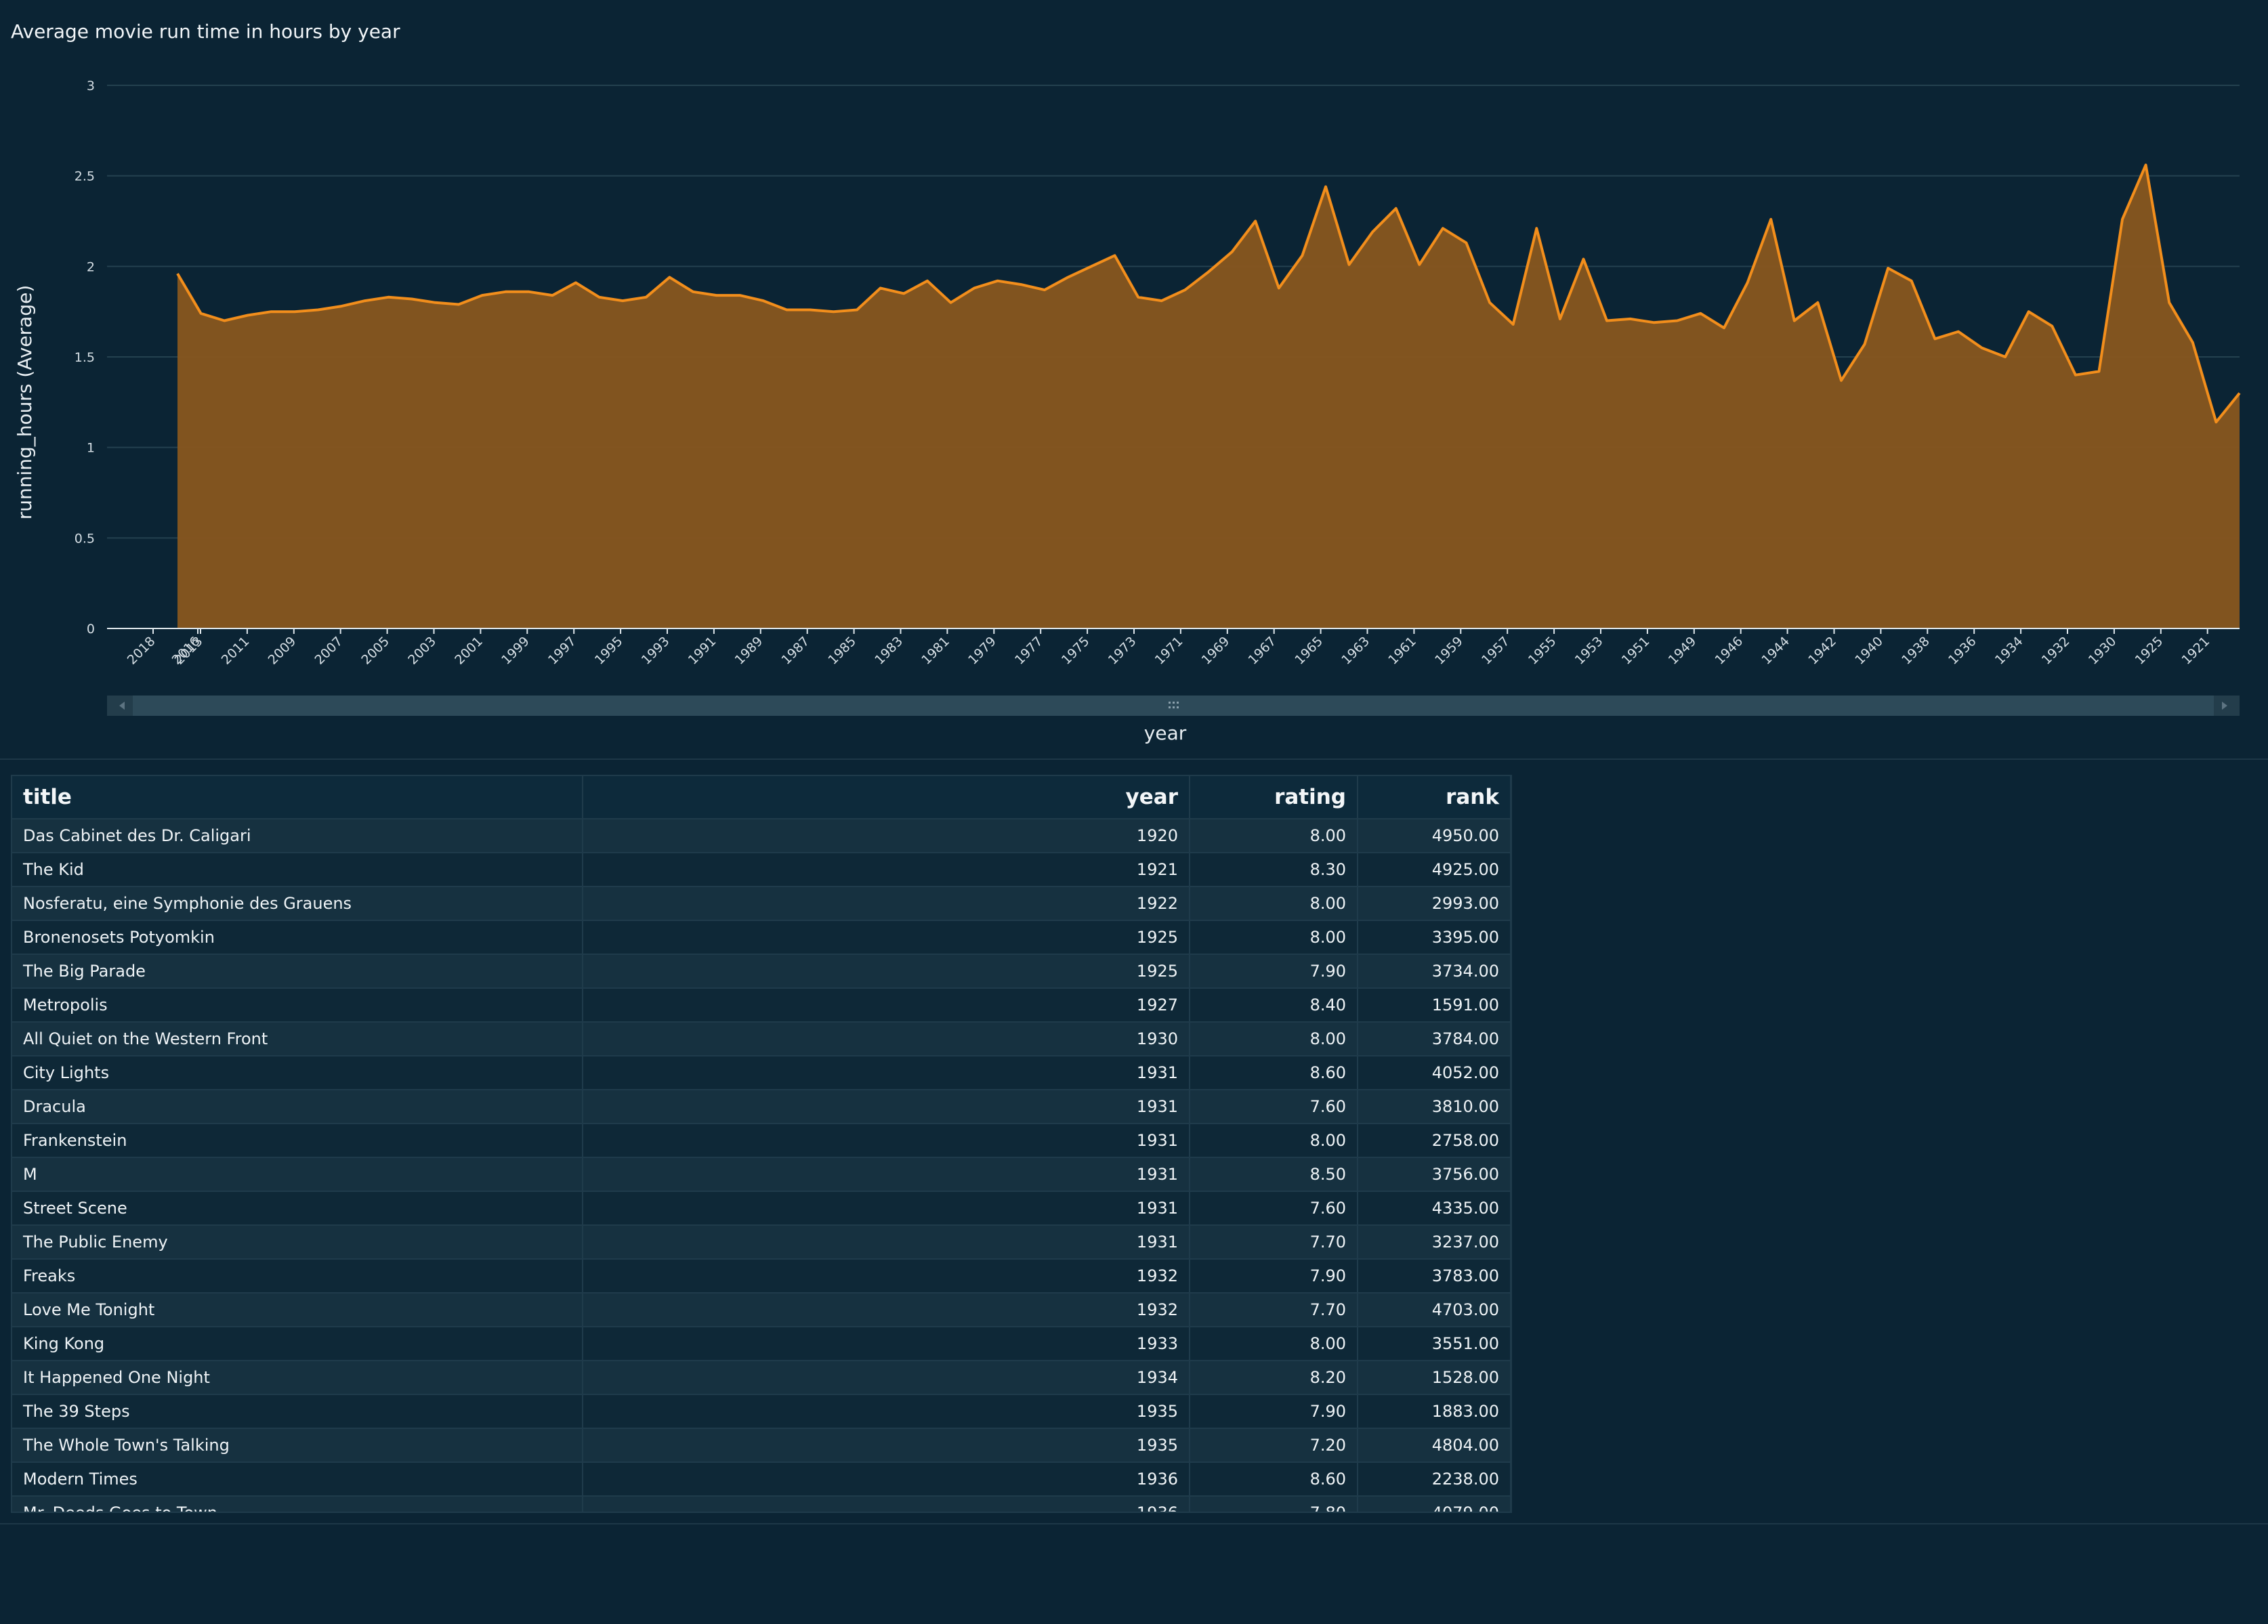 The image size is (2268, 1624). Describe the element at coordinates (1434, 797) in the screenshot. I see `column-header-rank: rank` at that location.